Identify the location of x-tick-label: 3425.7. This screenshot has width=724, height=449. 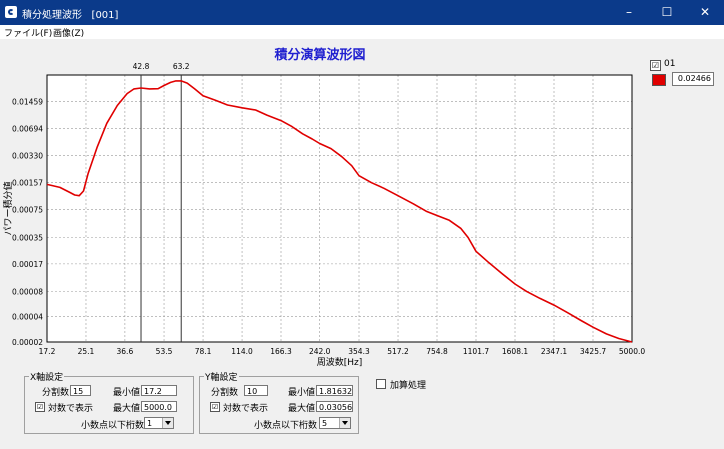
(593, 351).